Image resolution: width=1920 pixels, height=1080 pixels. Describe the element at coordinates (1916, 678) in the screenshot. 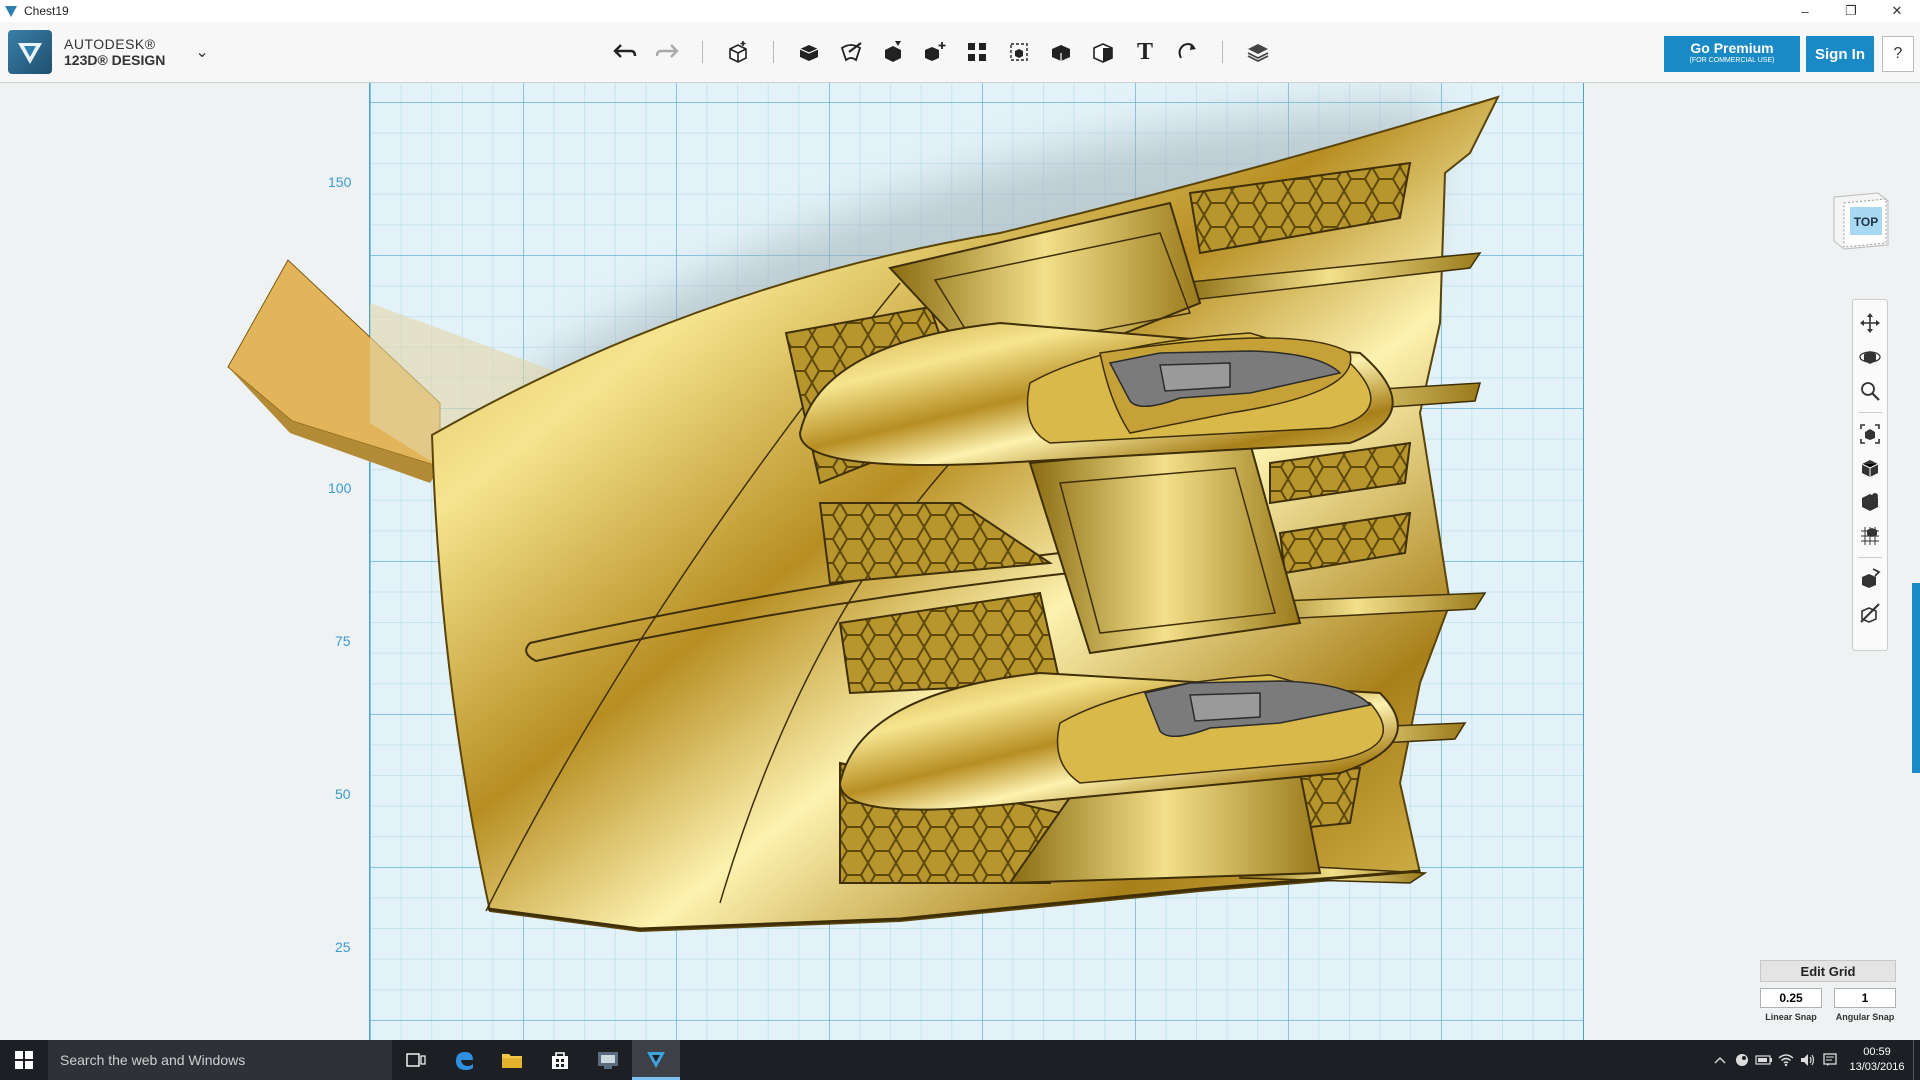

I see `side-panel-tab` at that location.